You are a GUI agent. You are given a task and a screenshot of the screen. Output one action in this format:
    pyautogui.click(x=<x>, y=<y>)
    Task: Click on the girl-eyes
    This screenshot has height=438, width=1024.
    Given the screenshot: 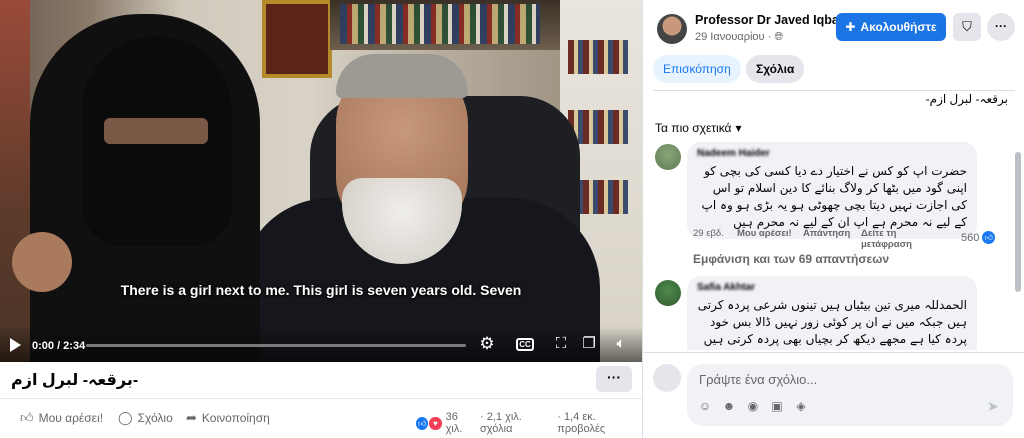 What is the action you would take?
    pyautogui.click(x=156, y=131)
    